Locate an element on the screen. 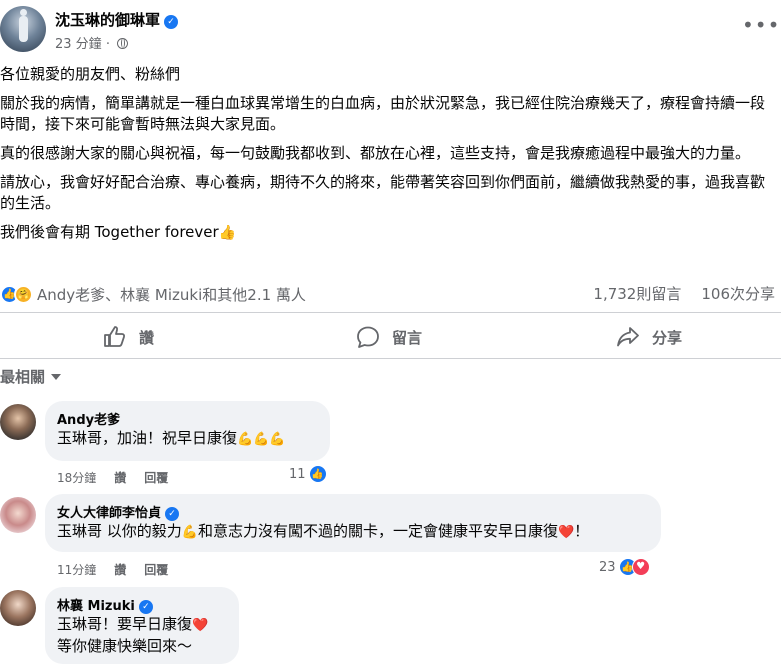 The width and height of the screenshot is (781, 664). comment-actions: 11分鐘 讚 回覆 is located at coordinates (121, 569).